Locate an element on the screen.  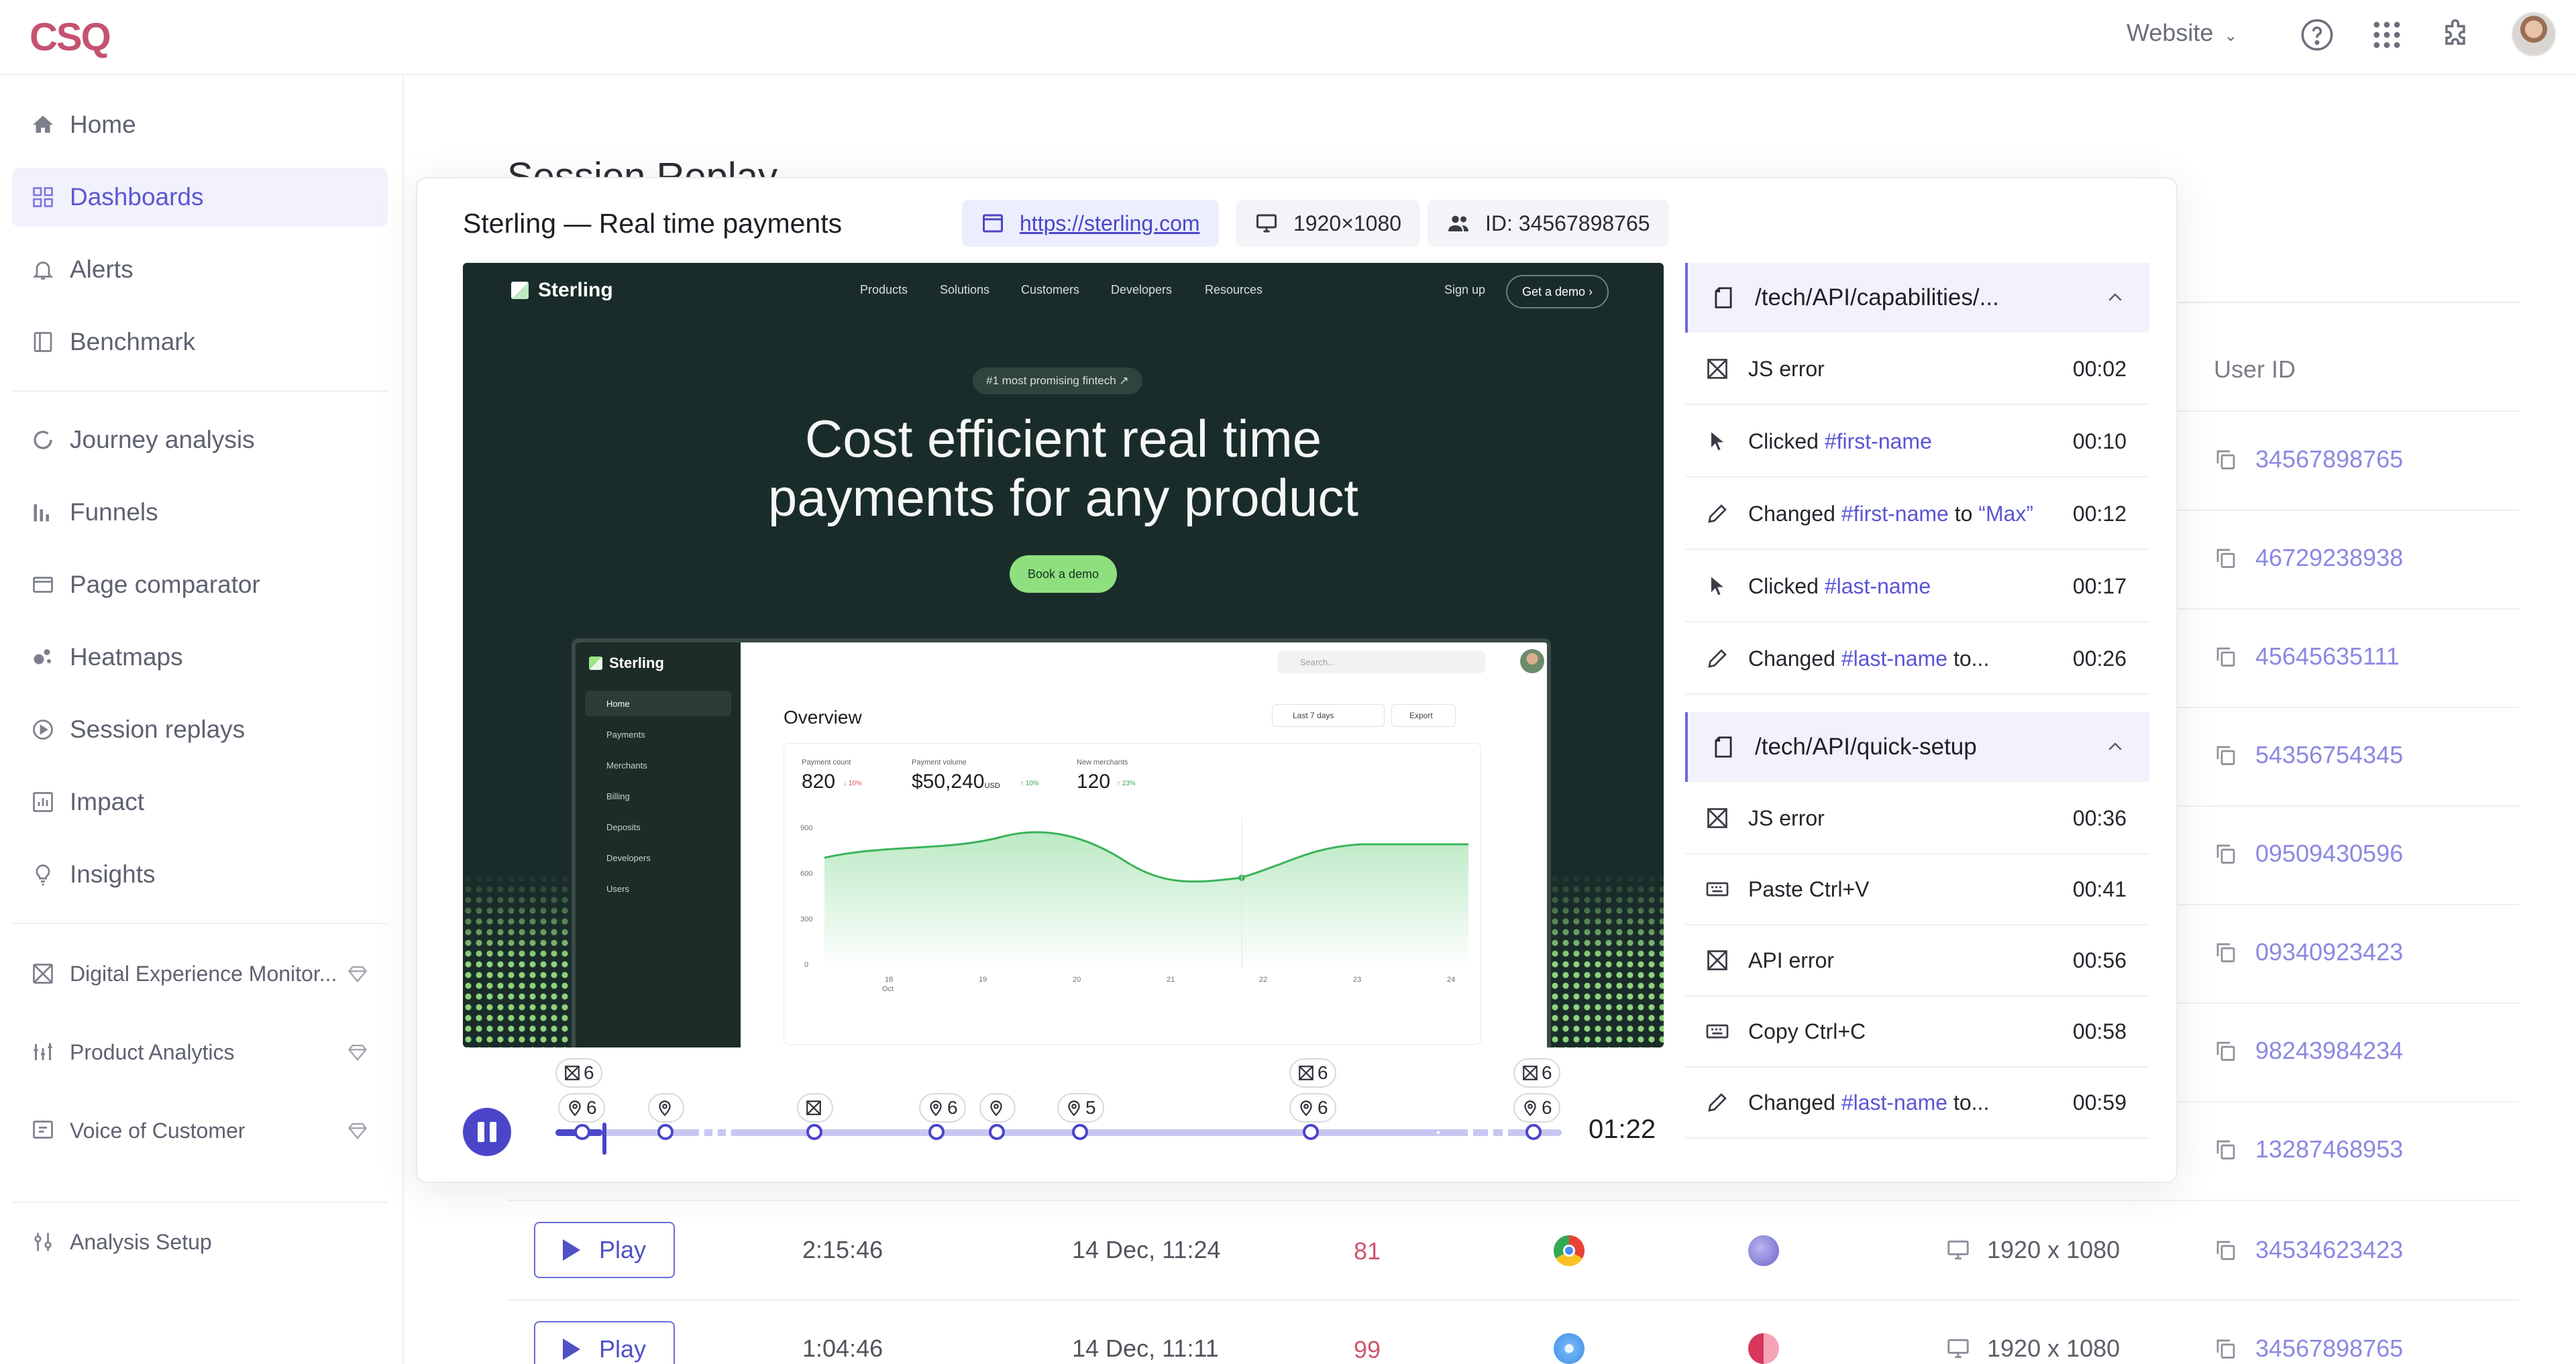
pause-button is located at coordinates (487, 1132).